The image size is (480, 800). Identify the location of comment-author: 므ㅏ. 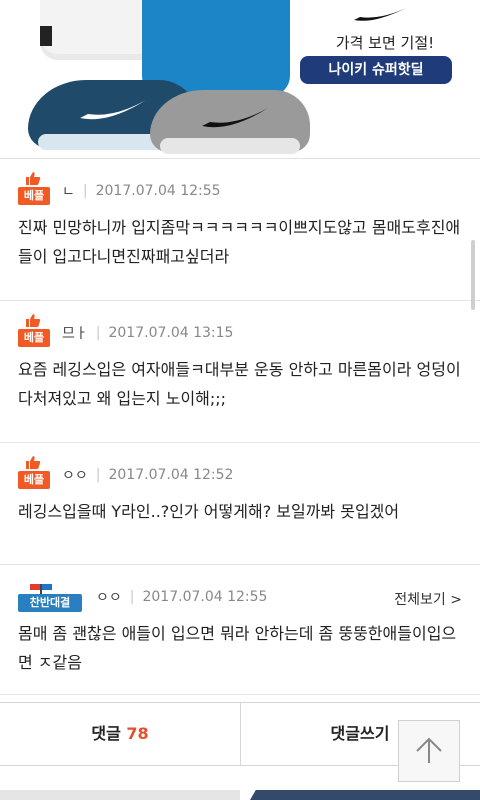
(75, 334).